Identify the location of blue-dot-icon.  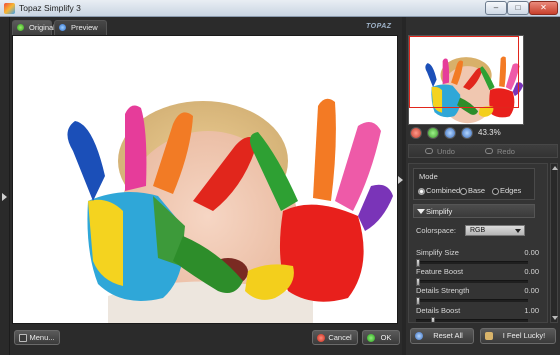
(62, 27).